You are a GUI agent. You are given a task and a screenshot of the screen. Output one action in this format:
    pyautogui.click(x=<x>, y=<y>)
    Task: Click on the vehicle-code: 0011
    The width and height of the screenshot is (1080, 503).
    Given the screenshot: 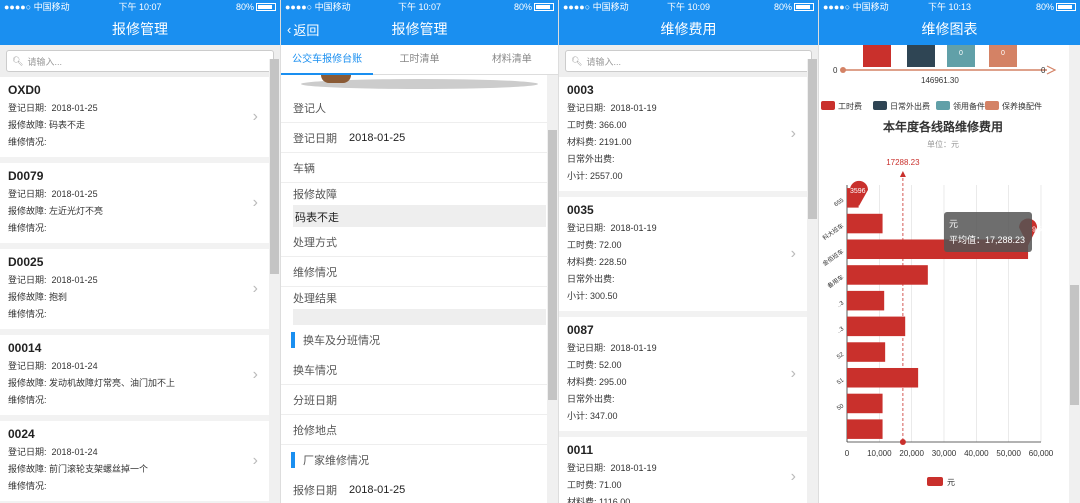 What is the action you would take?
    pyautogui.click(x=580, y=450)
    